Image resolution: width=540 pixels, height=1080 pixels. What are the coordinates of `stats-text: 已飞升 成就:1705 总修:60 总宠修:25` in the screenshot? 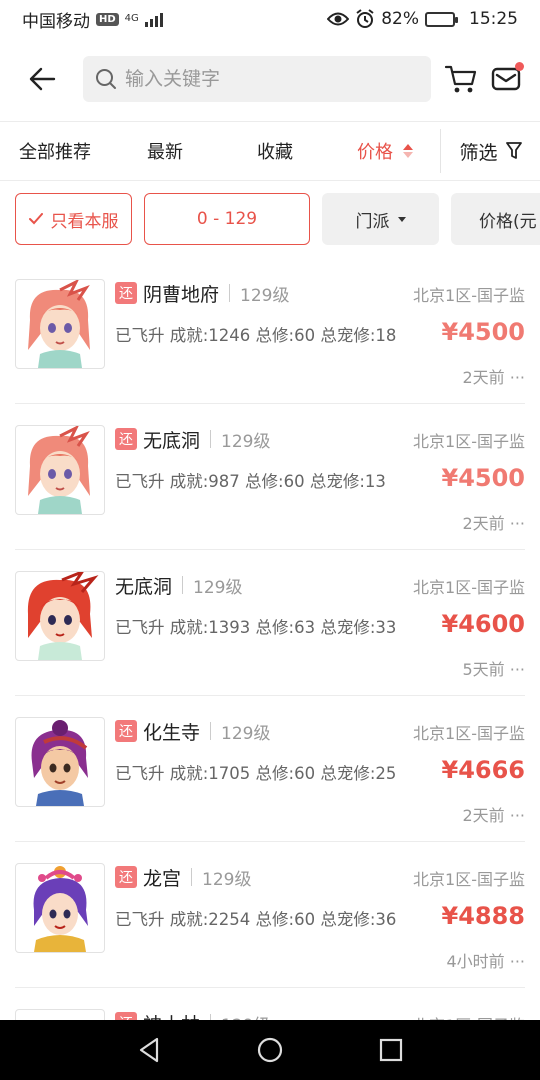 It's located at (256, 773).